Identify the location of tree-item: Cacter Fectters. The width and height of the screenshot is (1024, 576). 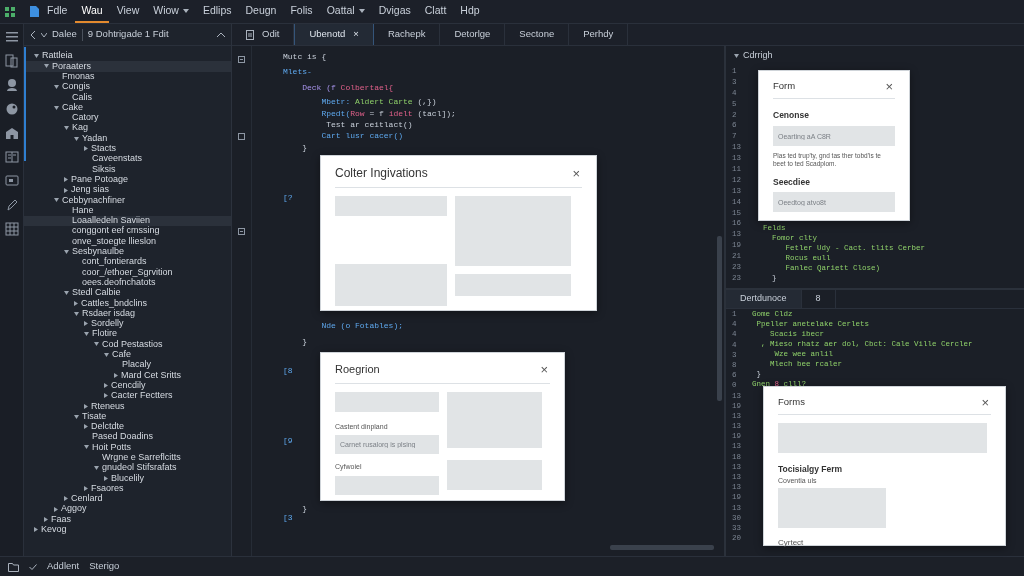
(127, 396).